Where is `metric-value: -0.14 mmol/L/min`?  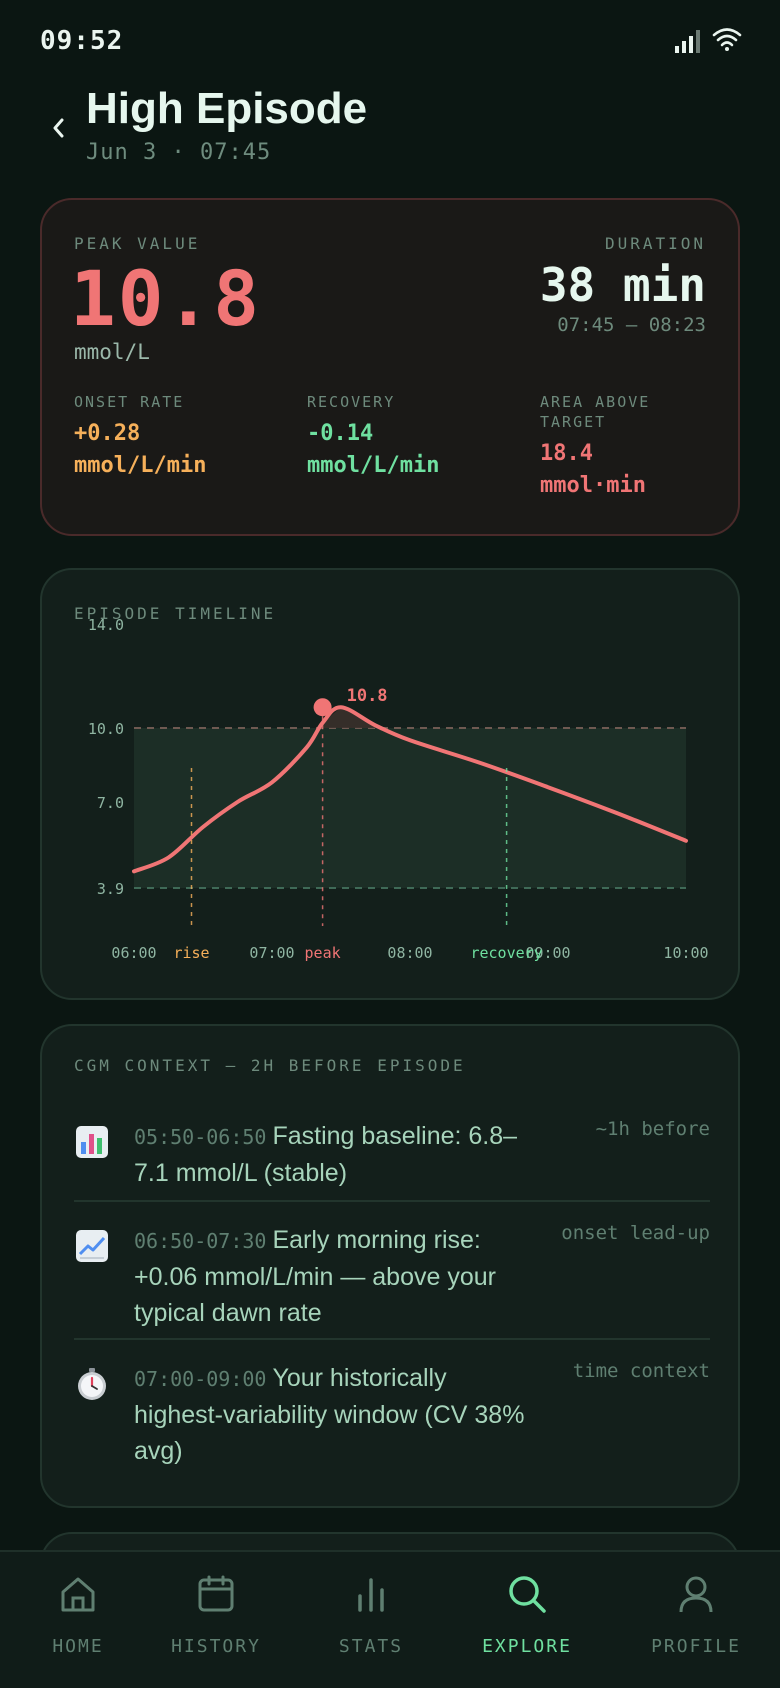
metric-value: -0.14 mmol/L/min is located at coordinates (407, 450).